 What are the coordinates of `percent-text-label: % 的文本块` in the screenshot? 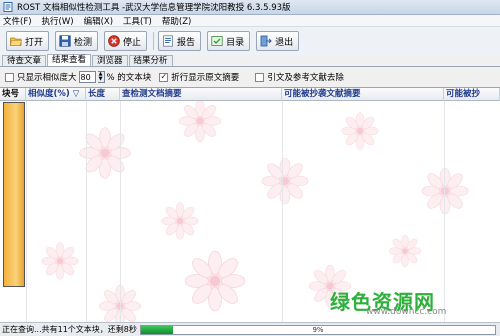 It's located at (129, 78).